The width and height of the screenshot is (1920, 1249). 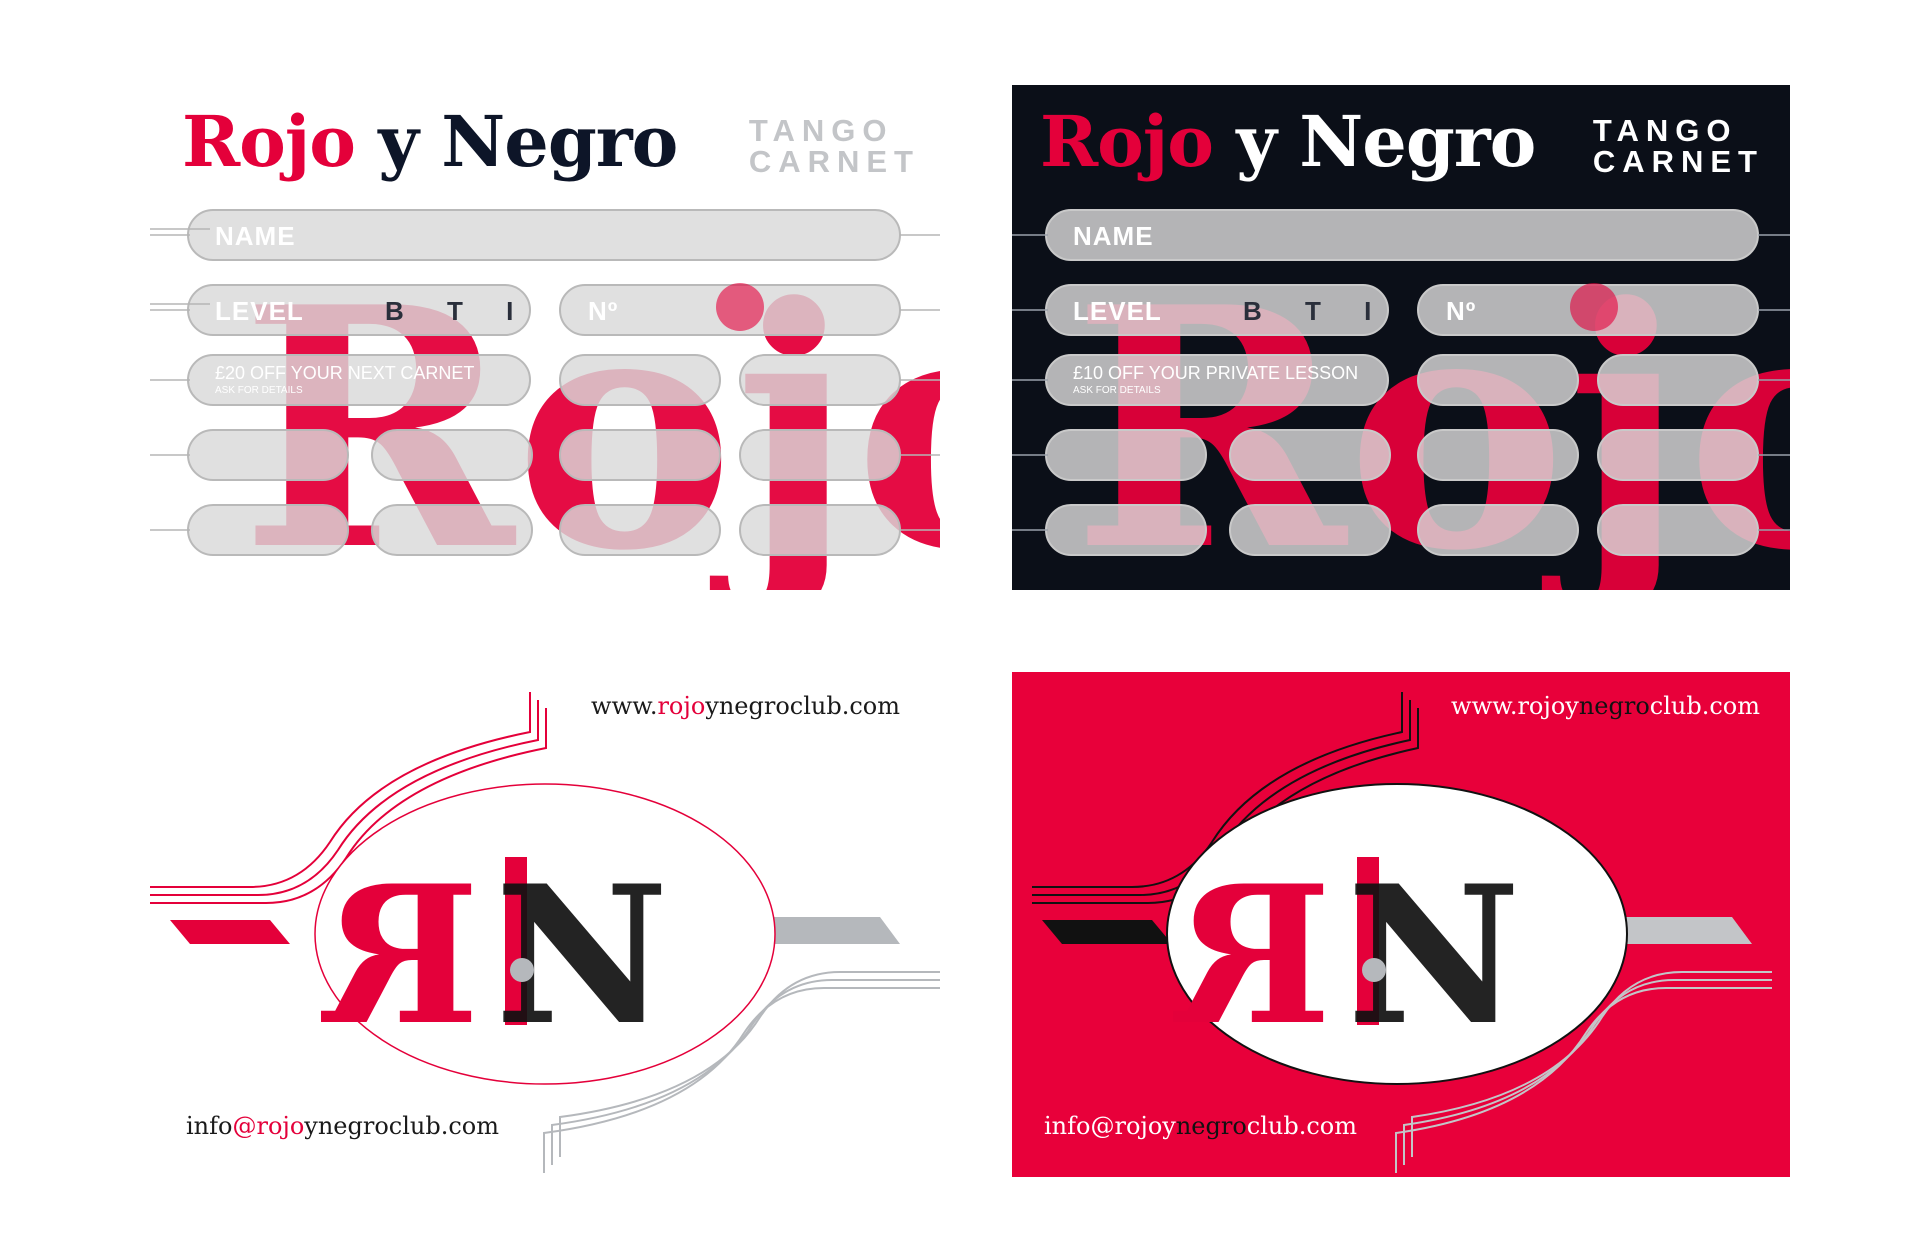 What do you see at coordinates (1216, 373) in the screenshot?
I see `offer-text: £10 OFF YOUR PRIVATE LESSON` at bounding box center [1216, 373].